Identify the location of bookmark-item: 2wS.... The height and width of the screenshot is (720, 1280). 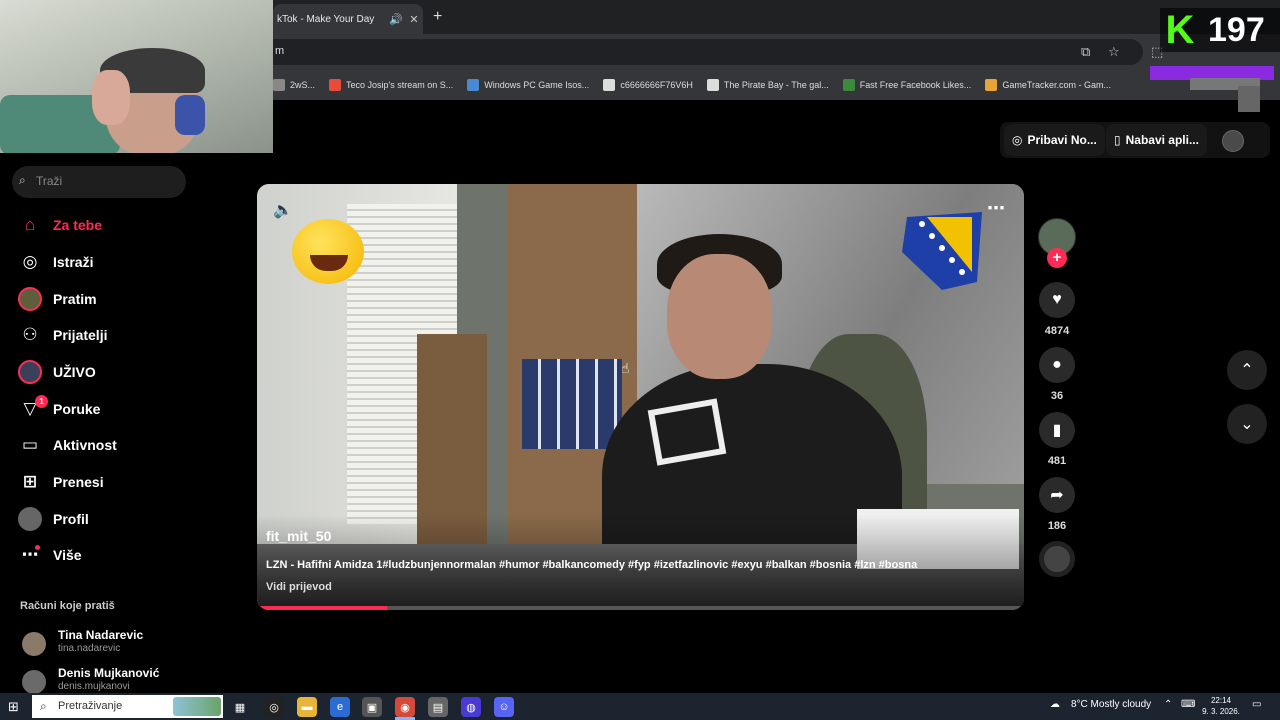
(294, 85).